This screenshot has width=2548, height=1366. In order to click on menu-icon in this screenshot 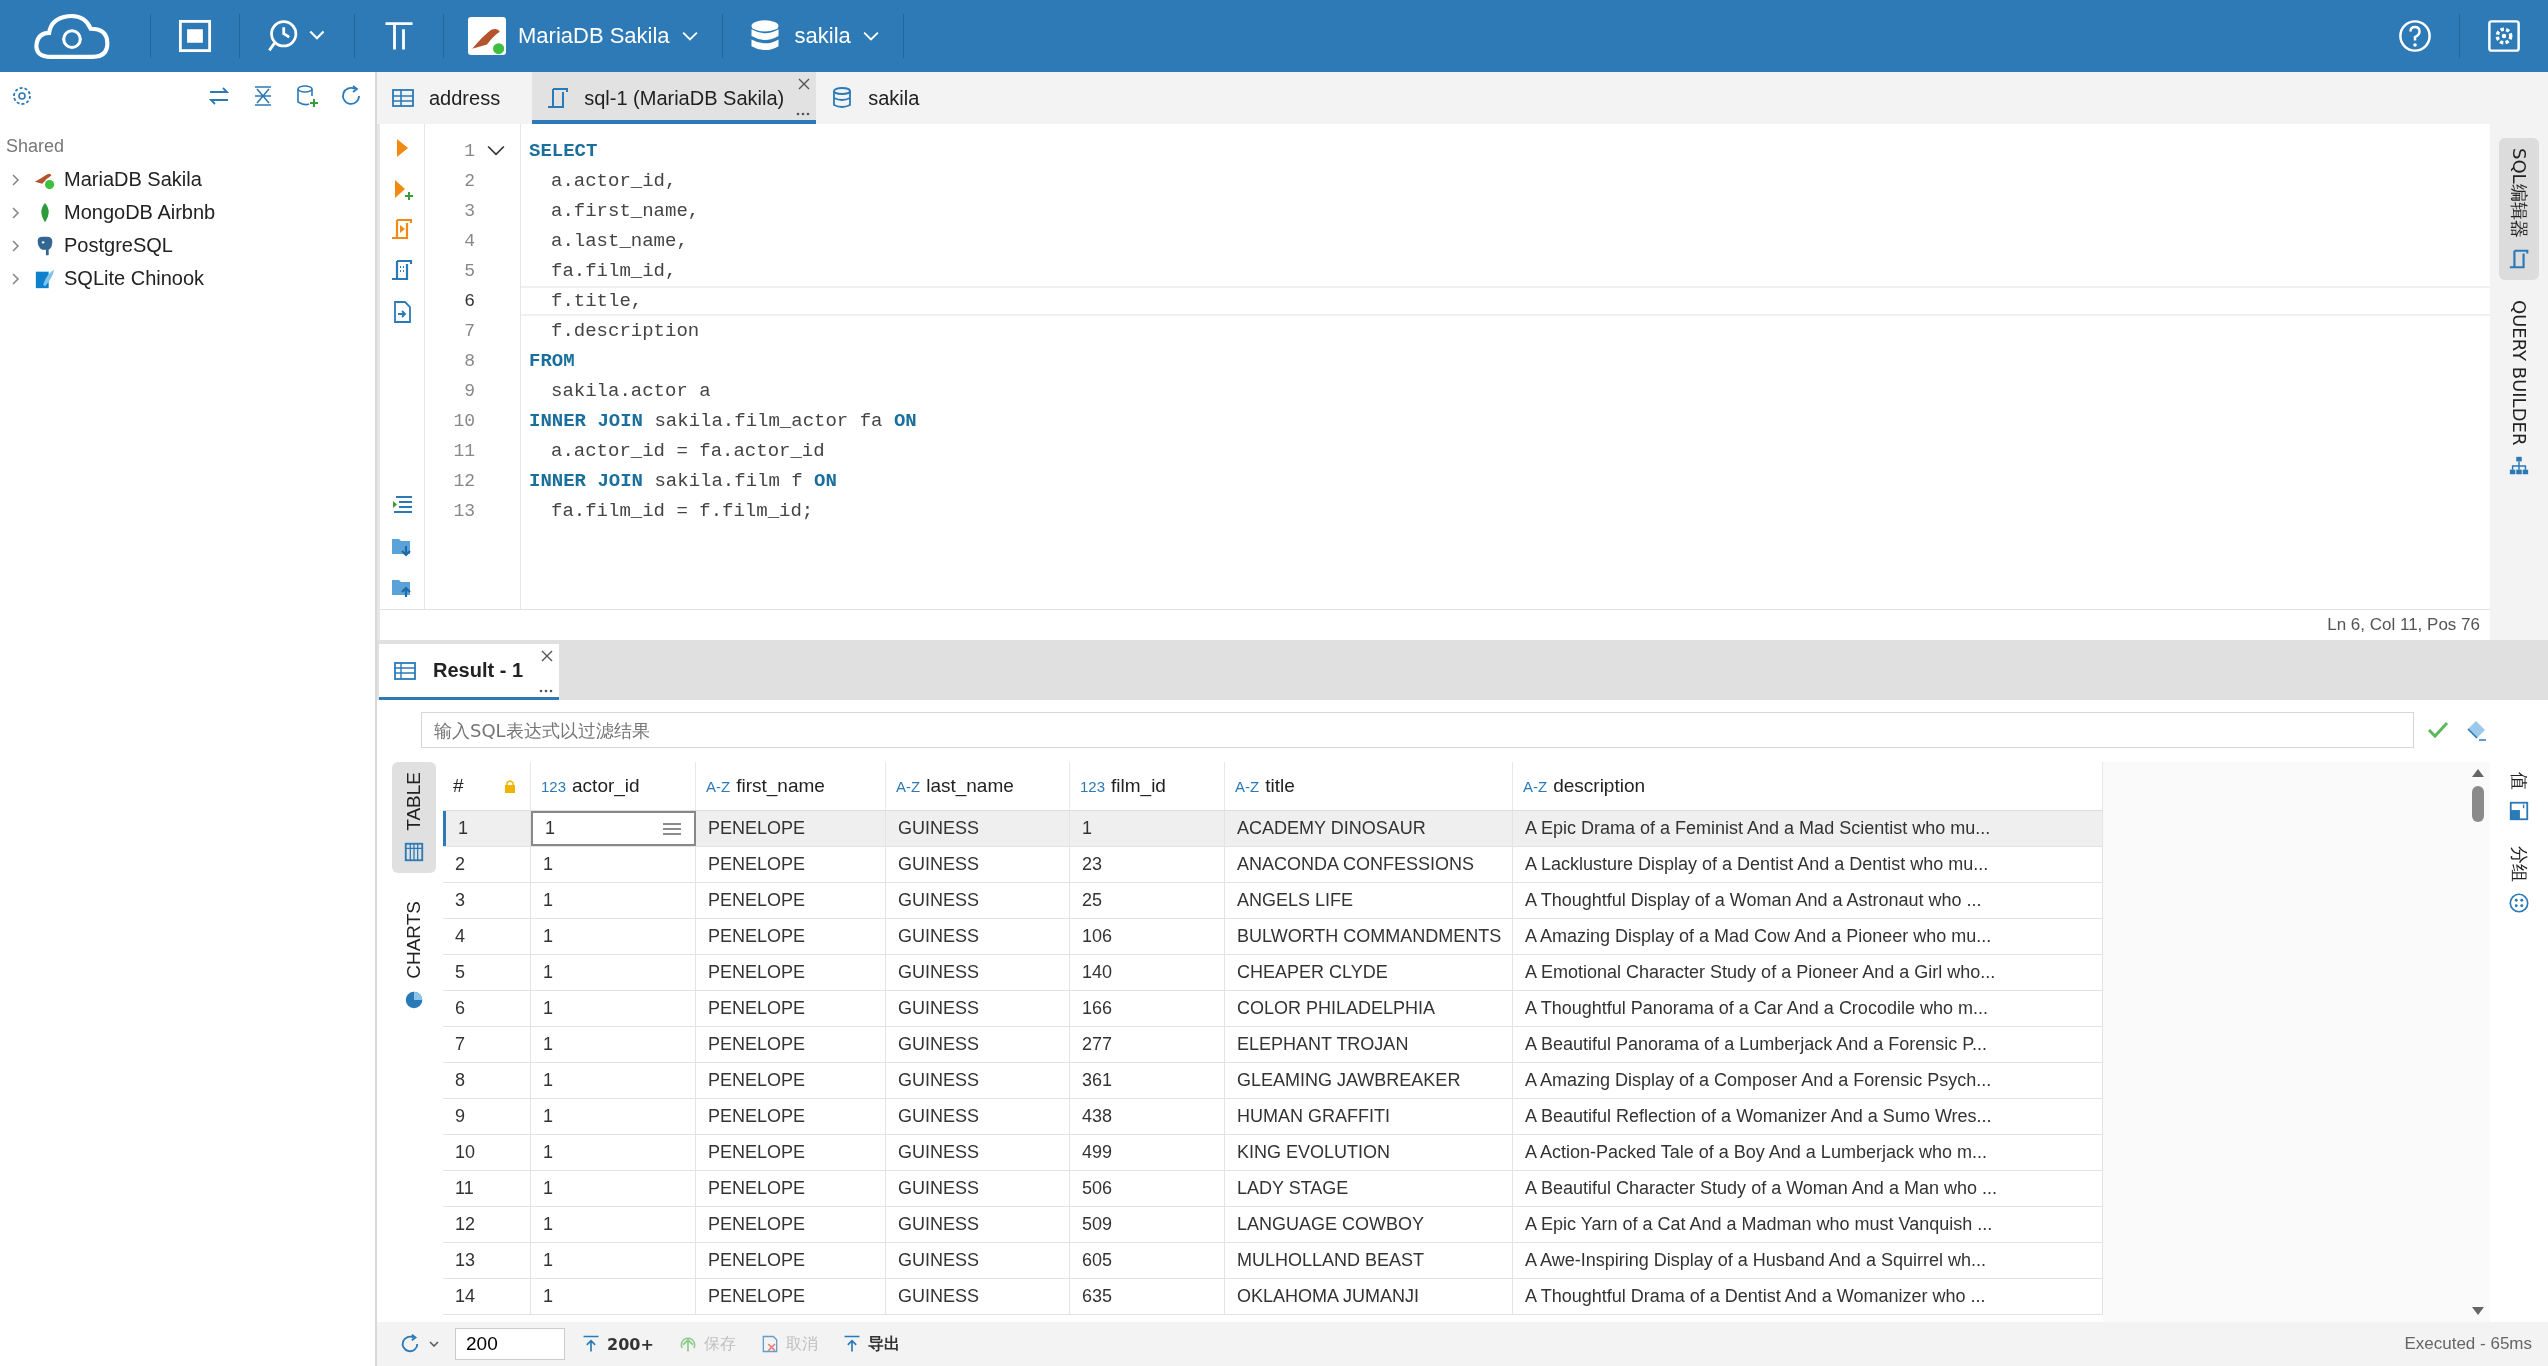, I will do `click(672, 828)`.